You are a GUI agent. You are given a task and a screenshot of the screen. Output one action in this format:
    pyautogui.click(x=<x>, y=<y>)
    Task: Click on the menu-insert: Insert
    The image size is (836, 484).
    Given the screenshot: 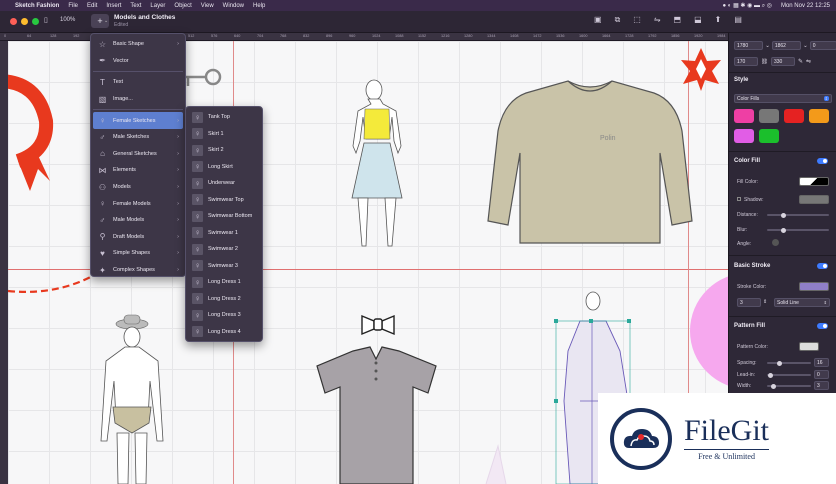 What is the action you would take?
    pyautogui.click(x=113, y=6)
    